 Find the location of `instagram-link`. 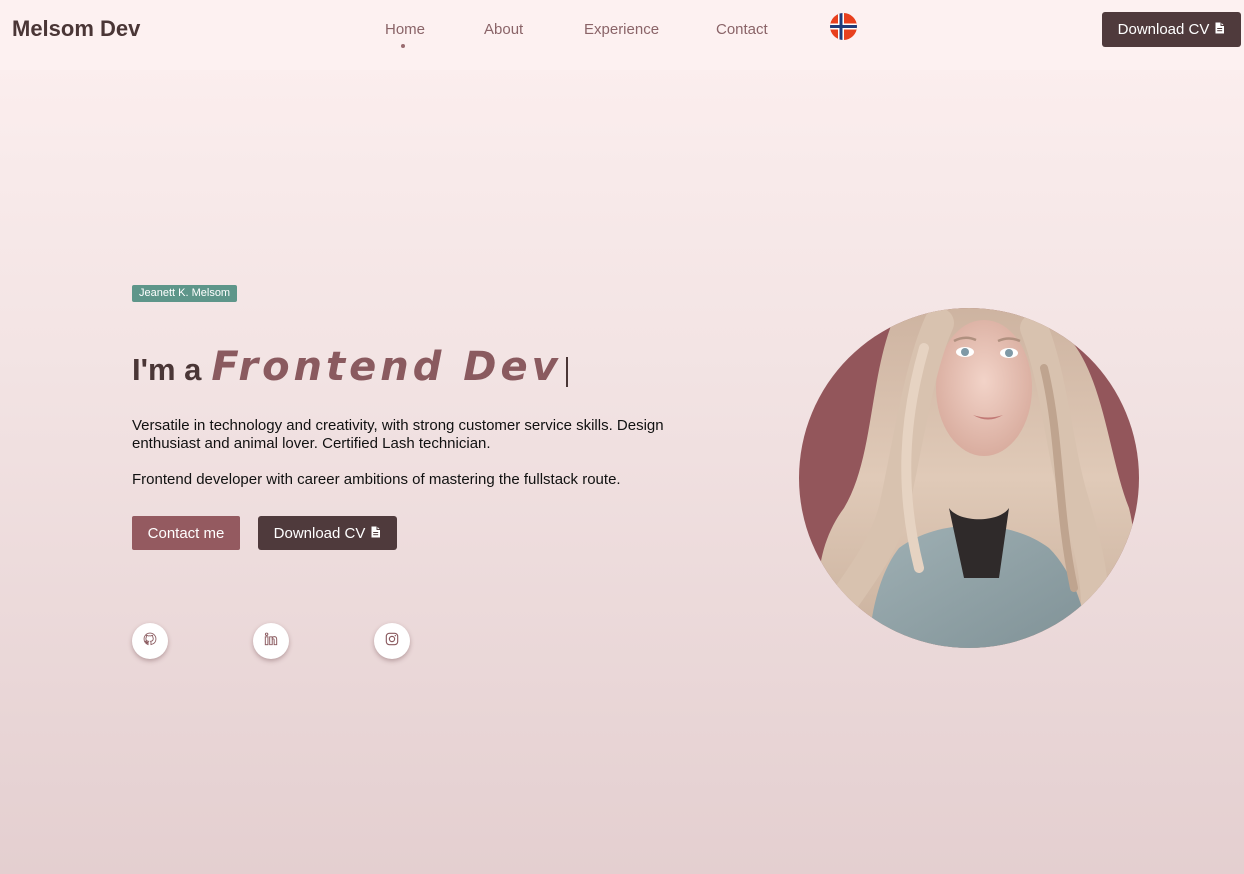

instagram-link is located at coordinates (392, 641).